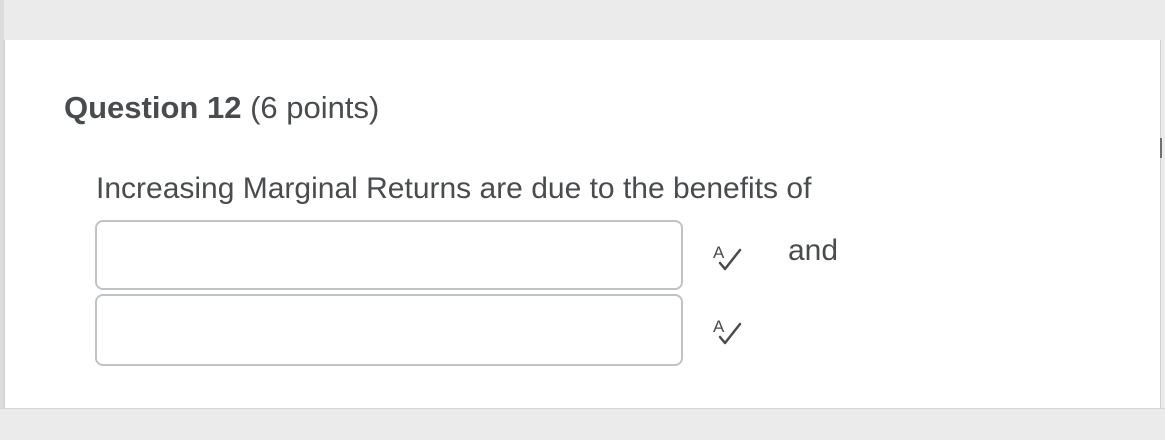 The width and height of the screenshot is (1165, 440). Describe the element at coordinates (1161, 148) in the screenshot. I see `scrollbar-marker` at that location.